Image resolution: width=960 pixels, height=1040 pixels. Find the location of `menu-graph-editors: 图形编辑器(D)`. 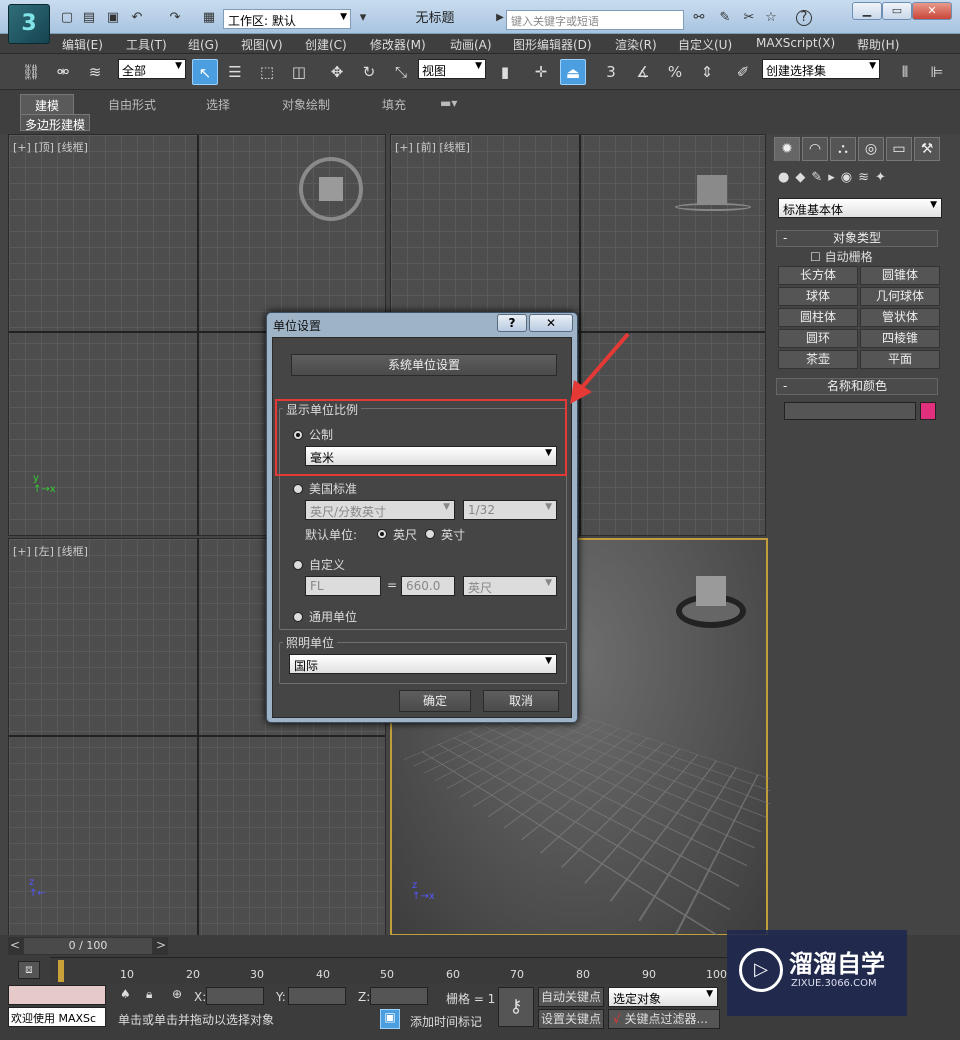

menu-graph-editors: 图形编辑器(D) is located at coordinates (552, 44).